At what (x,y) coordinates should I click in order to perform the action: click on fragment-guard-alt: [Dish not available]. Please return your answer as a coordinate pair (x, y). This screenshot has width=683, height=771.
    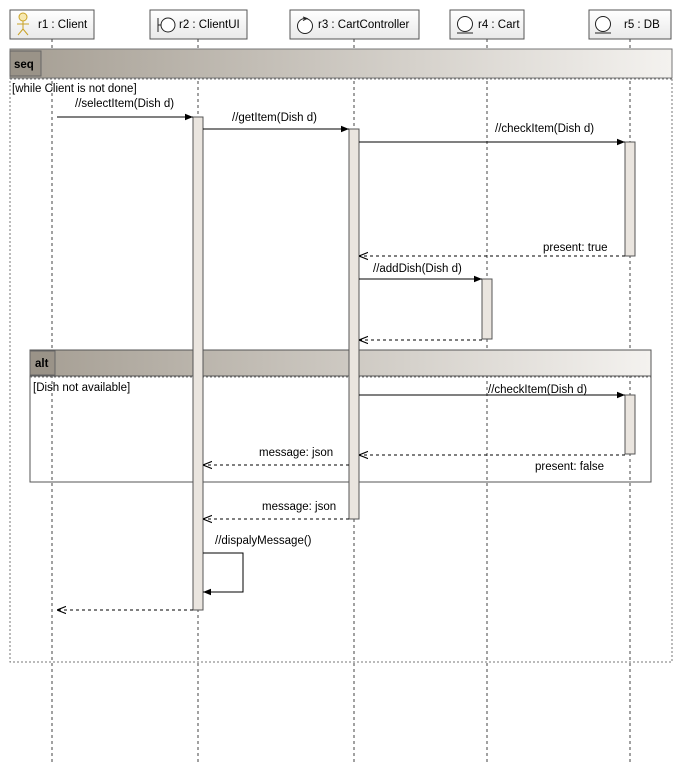
    Looking at the image, I should click on (81, 388).